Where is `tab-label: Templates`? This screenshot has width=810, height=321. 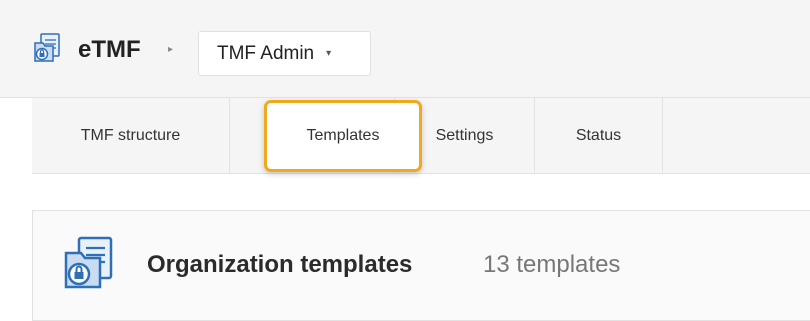
tab-label: Templates is located at coordinates (343, 135).